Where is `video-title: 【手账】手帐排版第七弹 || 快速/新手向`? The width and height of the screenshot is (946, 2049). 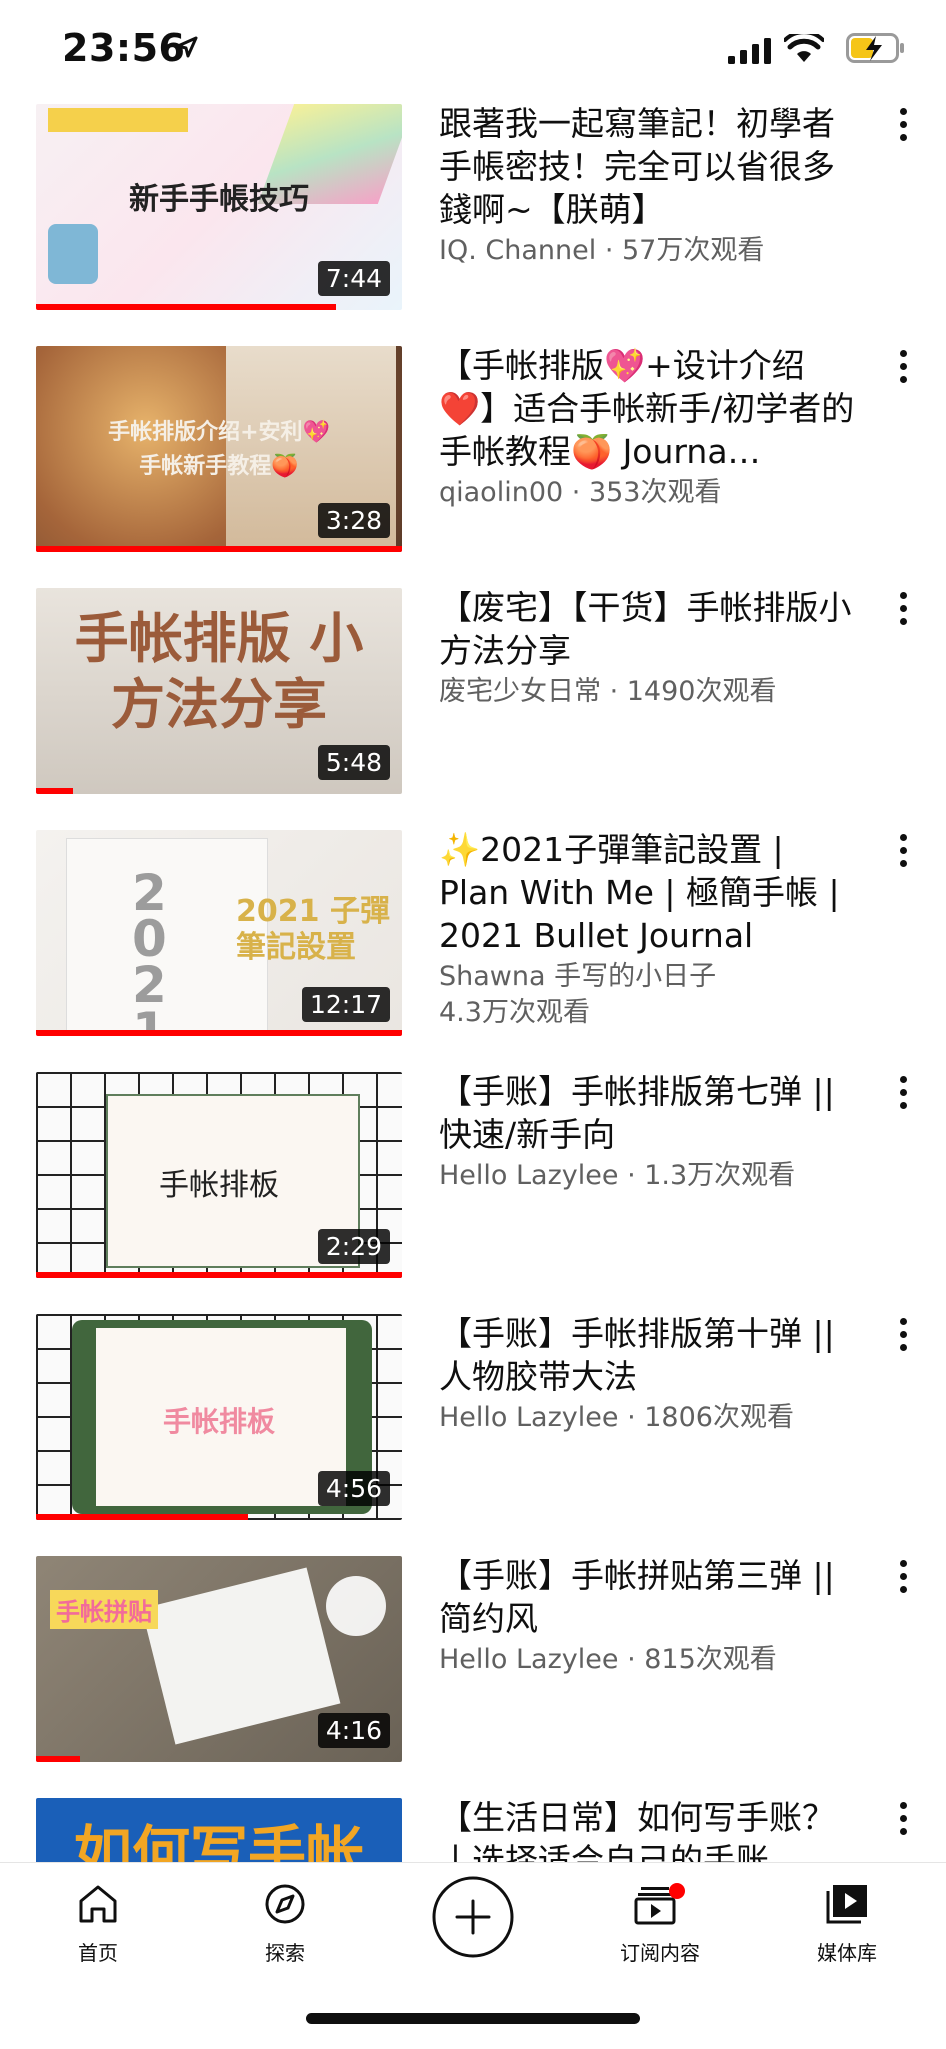
video-title: 【手账】手帐排版第七弹 || 快速/新手向 is located at coordinates (649, 1113).